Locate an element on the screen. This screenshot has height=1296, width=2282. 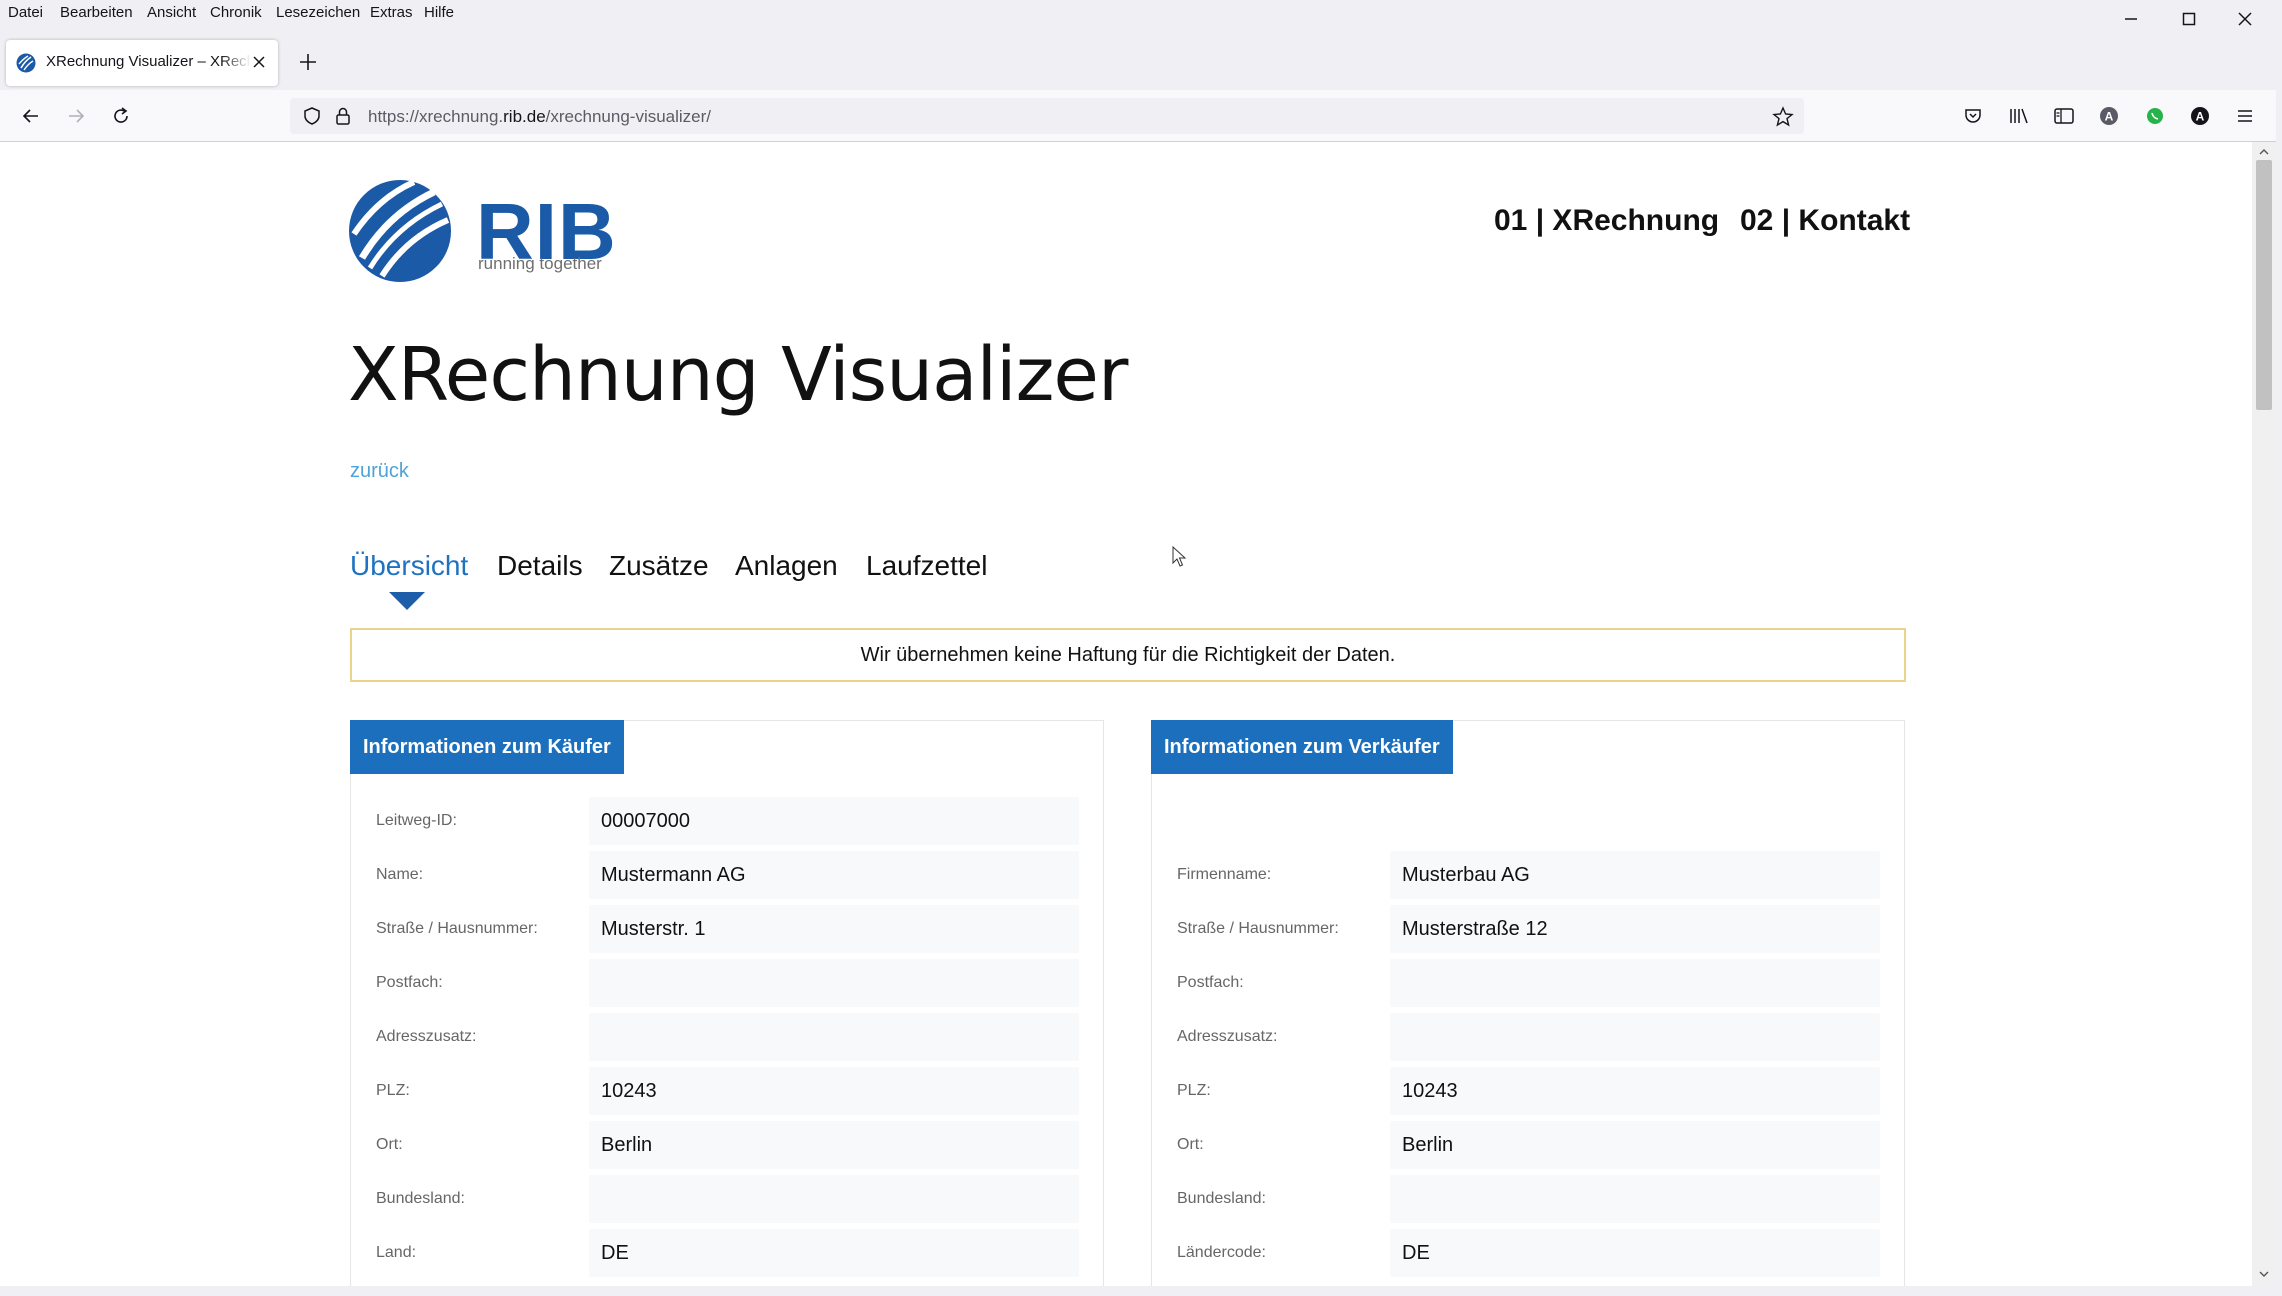
hamburger-menu-icon is located at coordinates (2245, 116).